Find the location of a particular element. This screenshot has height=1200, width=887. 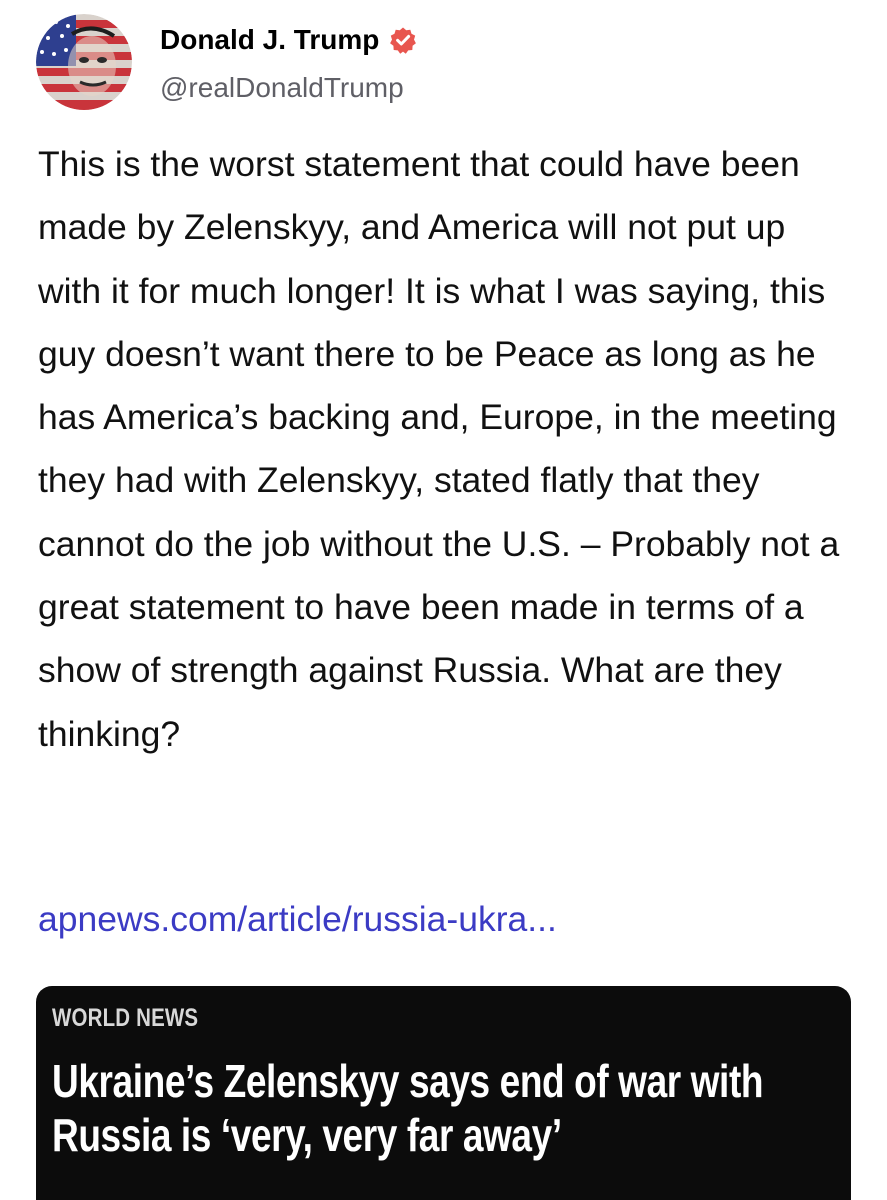

avatar is located at coordinates (84, 62).